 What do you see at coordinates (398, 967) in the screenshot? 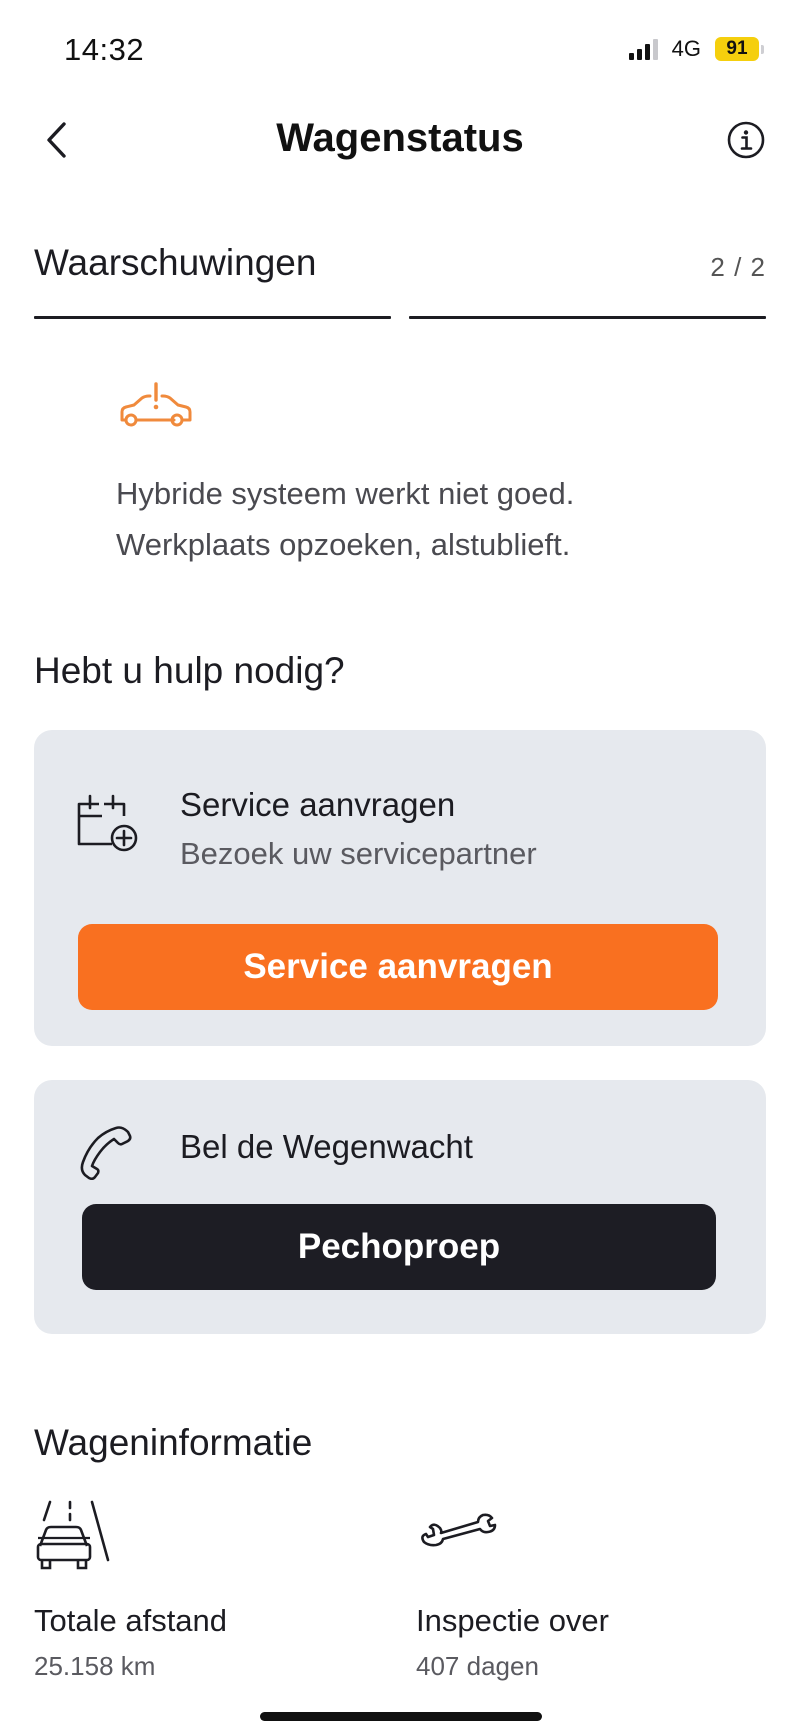
I see `service-request-button: Service aanvragen` at bounding box center [398, 967].